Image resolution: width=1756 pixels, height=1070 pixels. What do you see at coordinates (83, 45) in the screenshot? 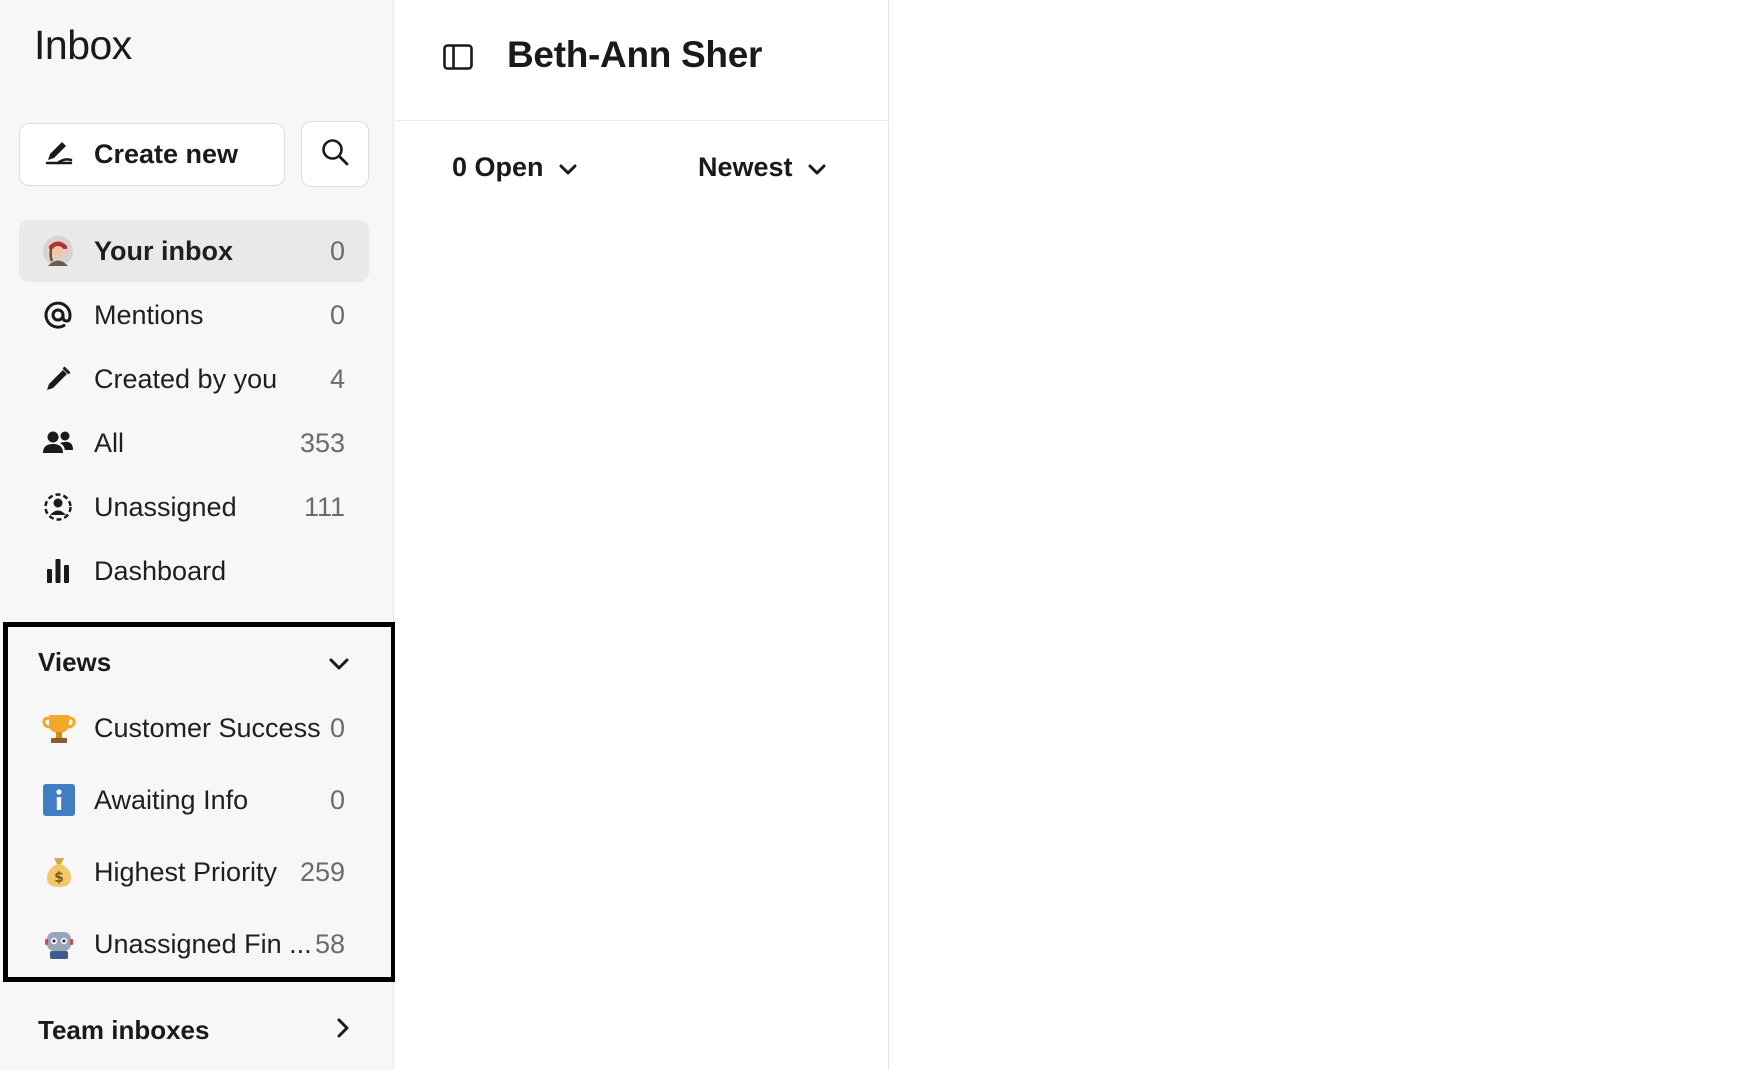
I see `sidebar-title: Inbox` at bounding box center [83, 45].